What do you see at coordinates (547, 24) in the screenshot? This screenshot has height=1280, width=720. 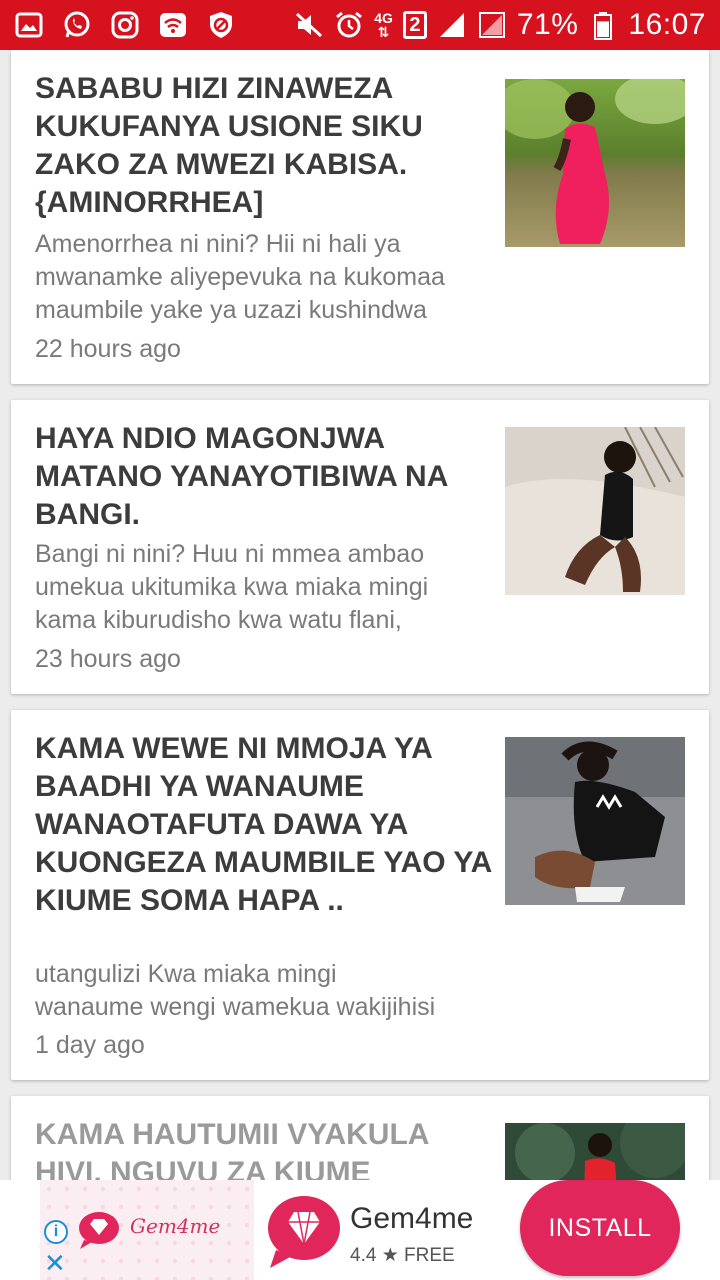 I see `battery-percent: 71%` at bounding box center [547, 24].